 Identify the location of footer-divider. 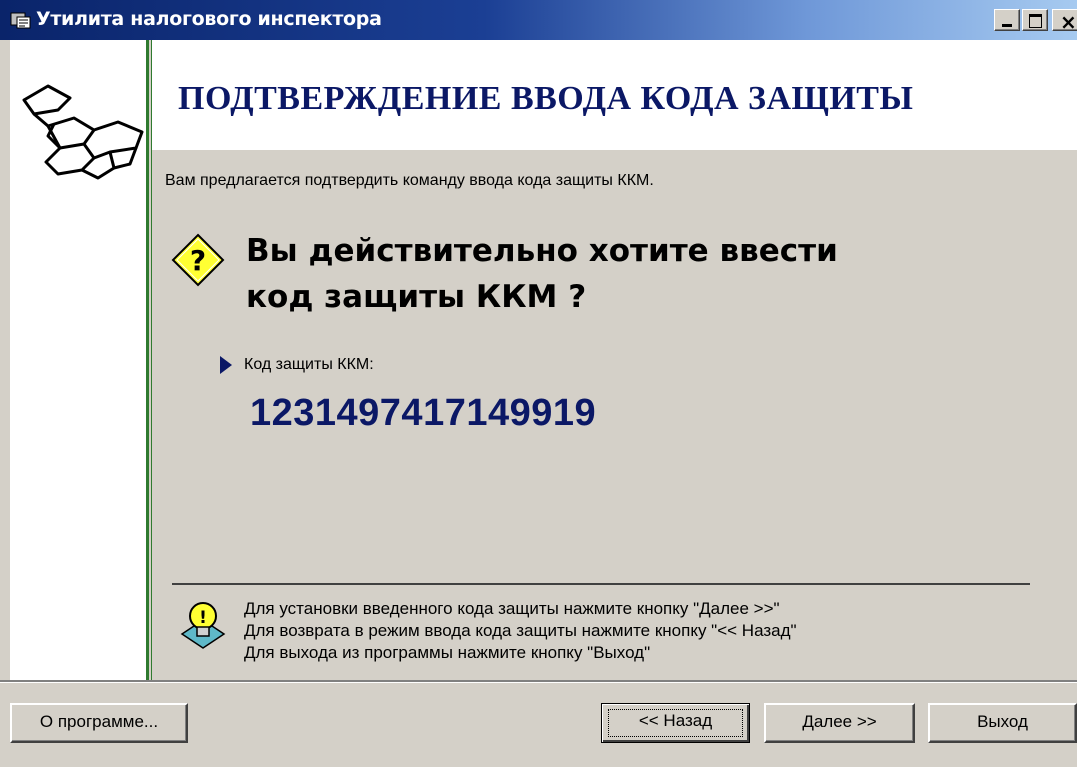
(538, 681).